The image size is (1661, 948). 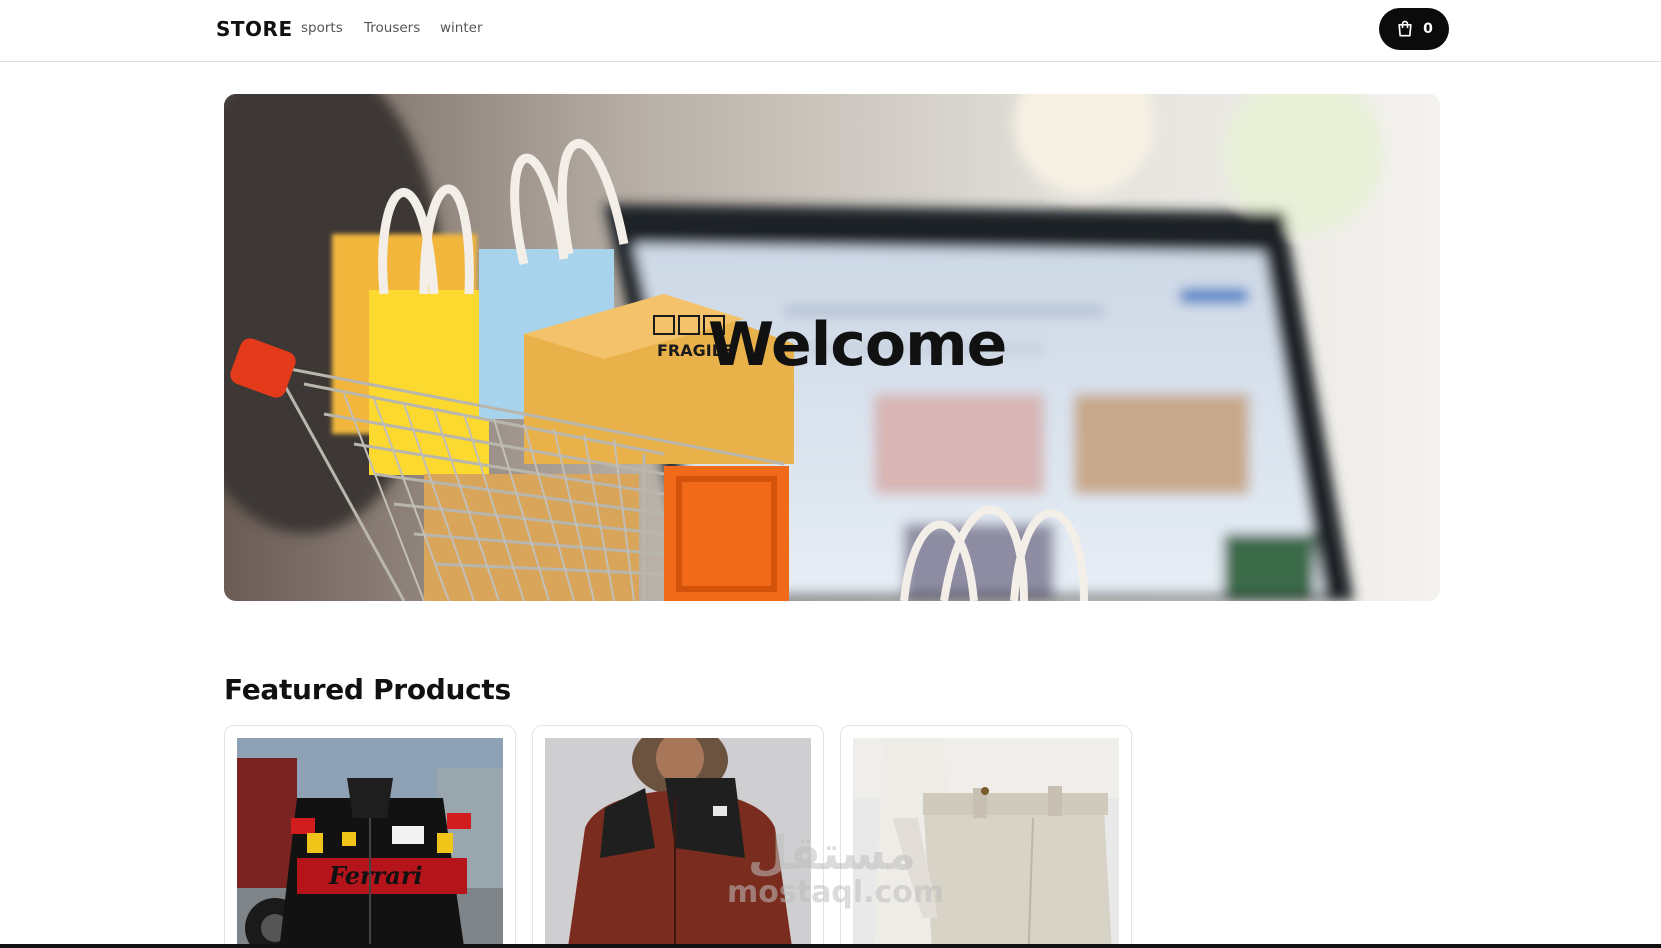 What do you see at coordinates (254, 29) in the screenshot?
I see `brand-logo: STORE` at bounding box center [254, 29].